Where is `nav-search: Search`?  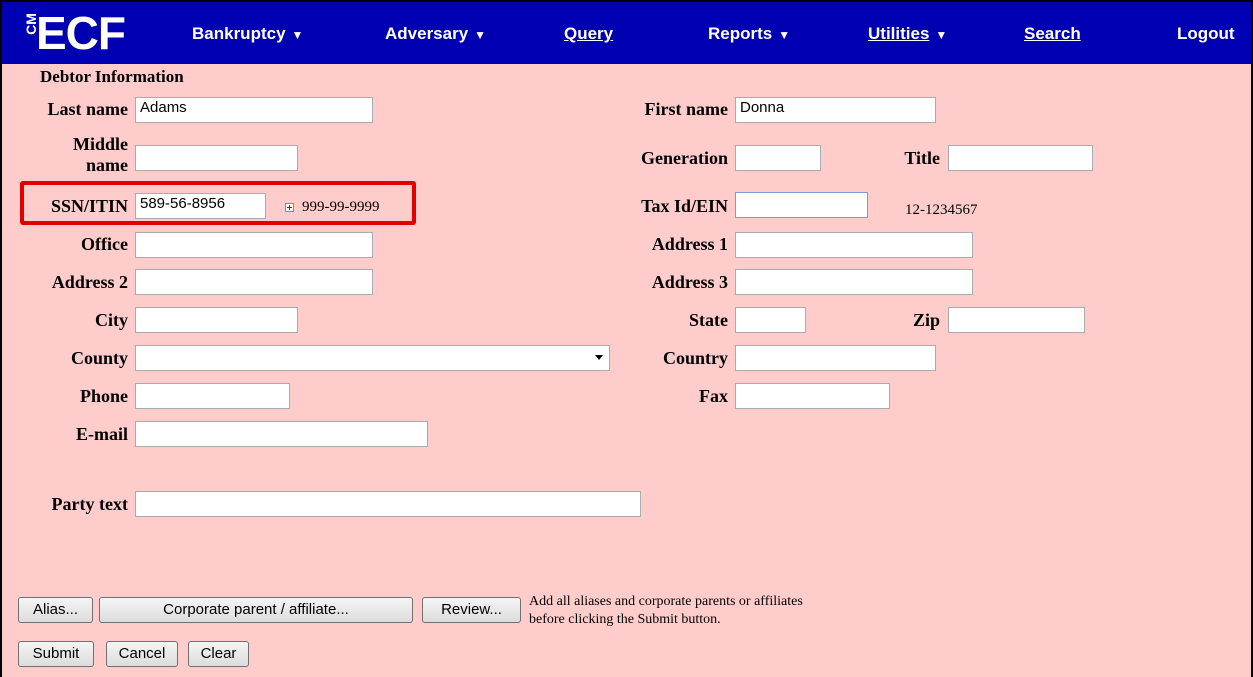 nav-search: Search is located at coordinates (1052, 34).